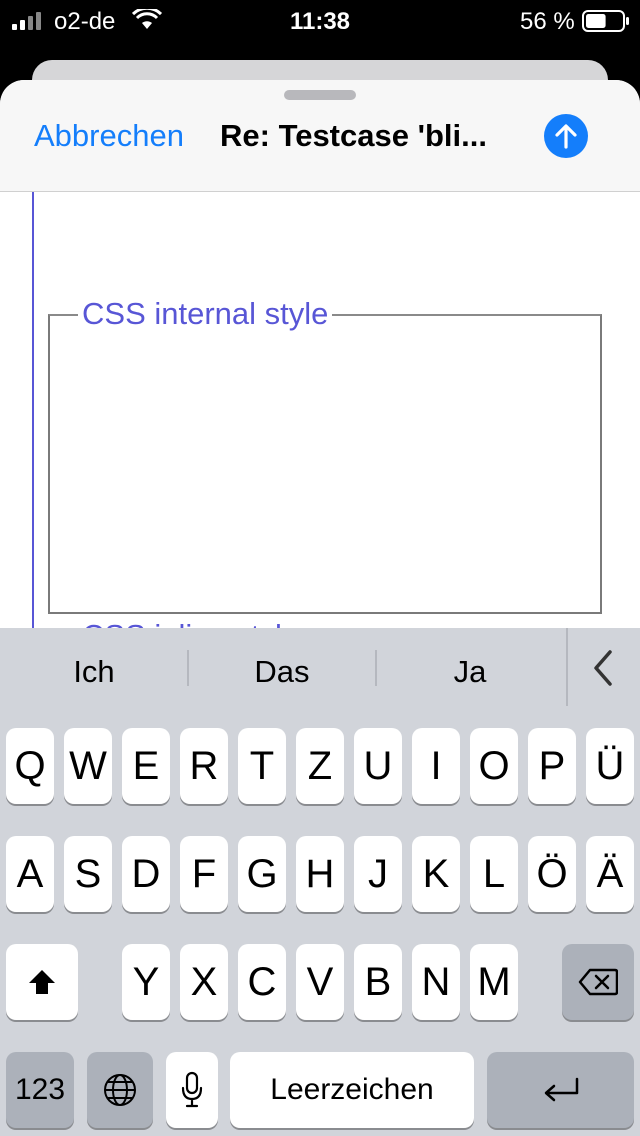 Image resolution: width=640 pixels, height=1136 pixels. What do you see at coordinates (282, 672) in the screenshot?
I see `suggestion-2: Das` at bounding box center [282, 672].